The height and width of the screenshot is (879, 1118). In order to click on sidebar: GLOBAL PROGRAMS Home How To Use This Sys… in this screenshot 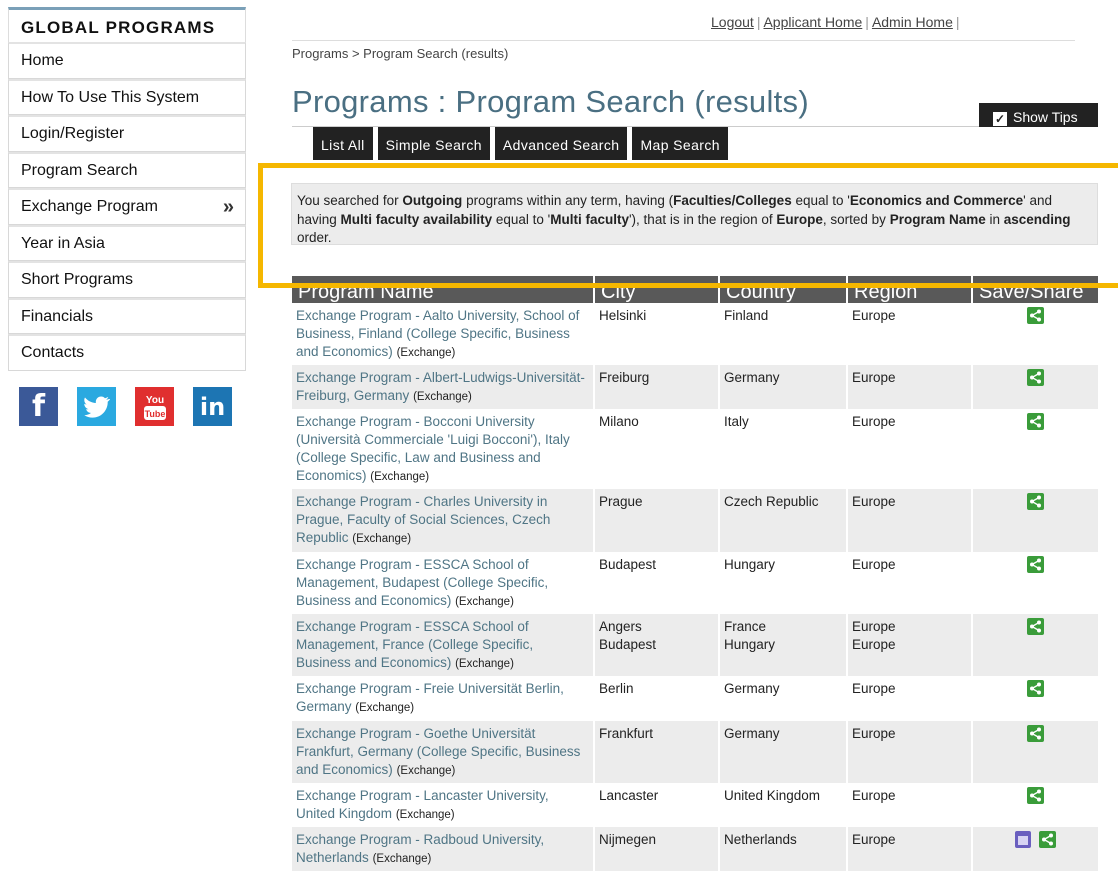, I will do `click(127, 189)`.